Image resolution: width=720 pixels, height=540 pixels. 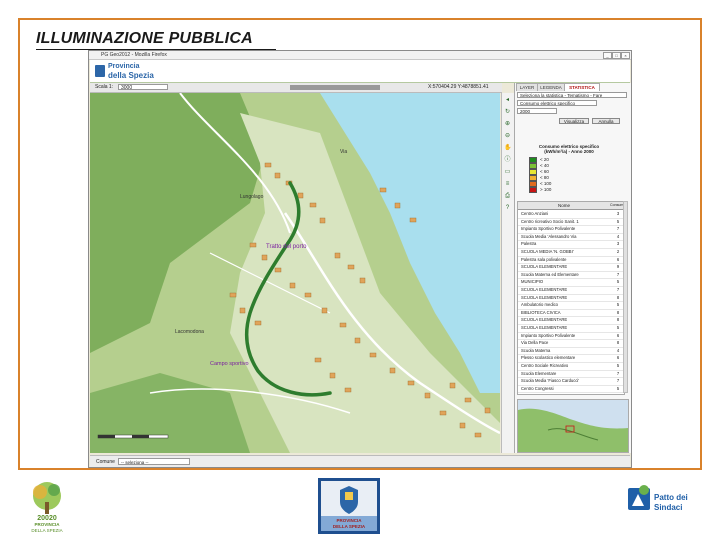 What do you see at coordinates (349, 506) in the screenshot?
I see `crest-logo-icon: PROVINCIA DELLA SPEZIA` at bounding box center [349, 506].